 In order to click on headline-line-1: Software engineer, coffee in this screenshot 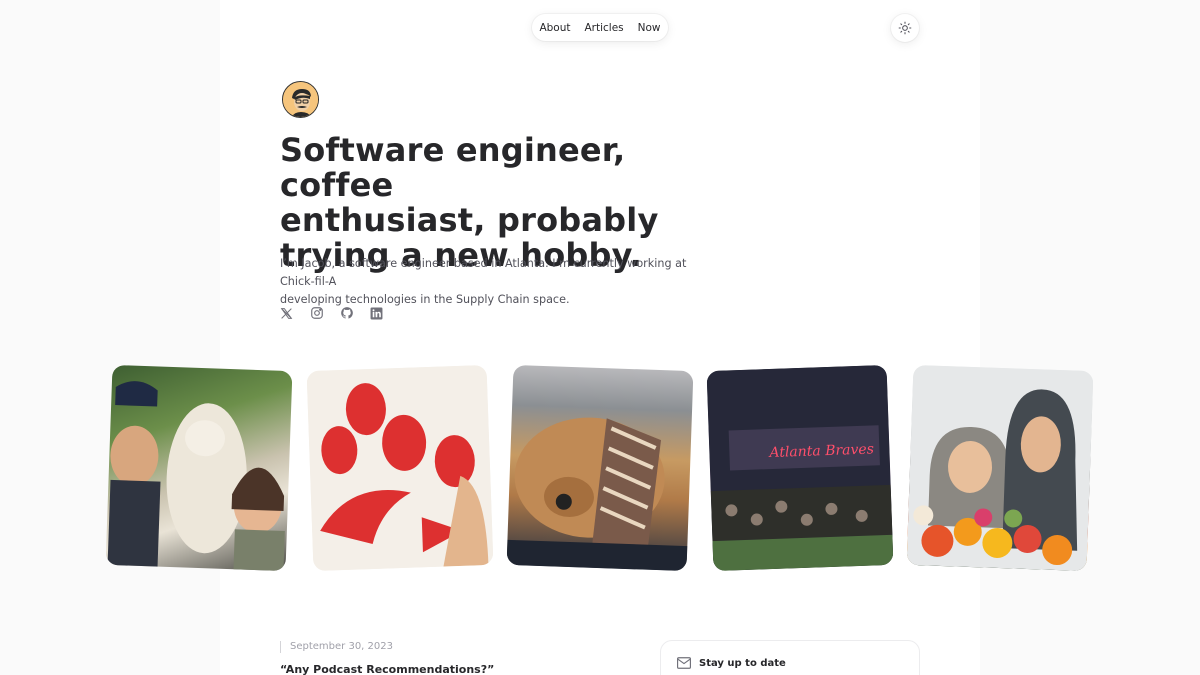, I will do `click(453, 167)`.